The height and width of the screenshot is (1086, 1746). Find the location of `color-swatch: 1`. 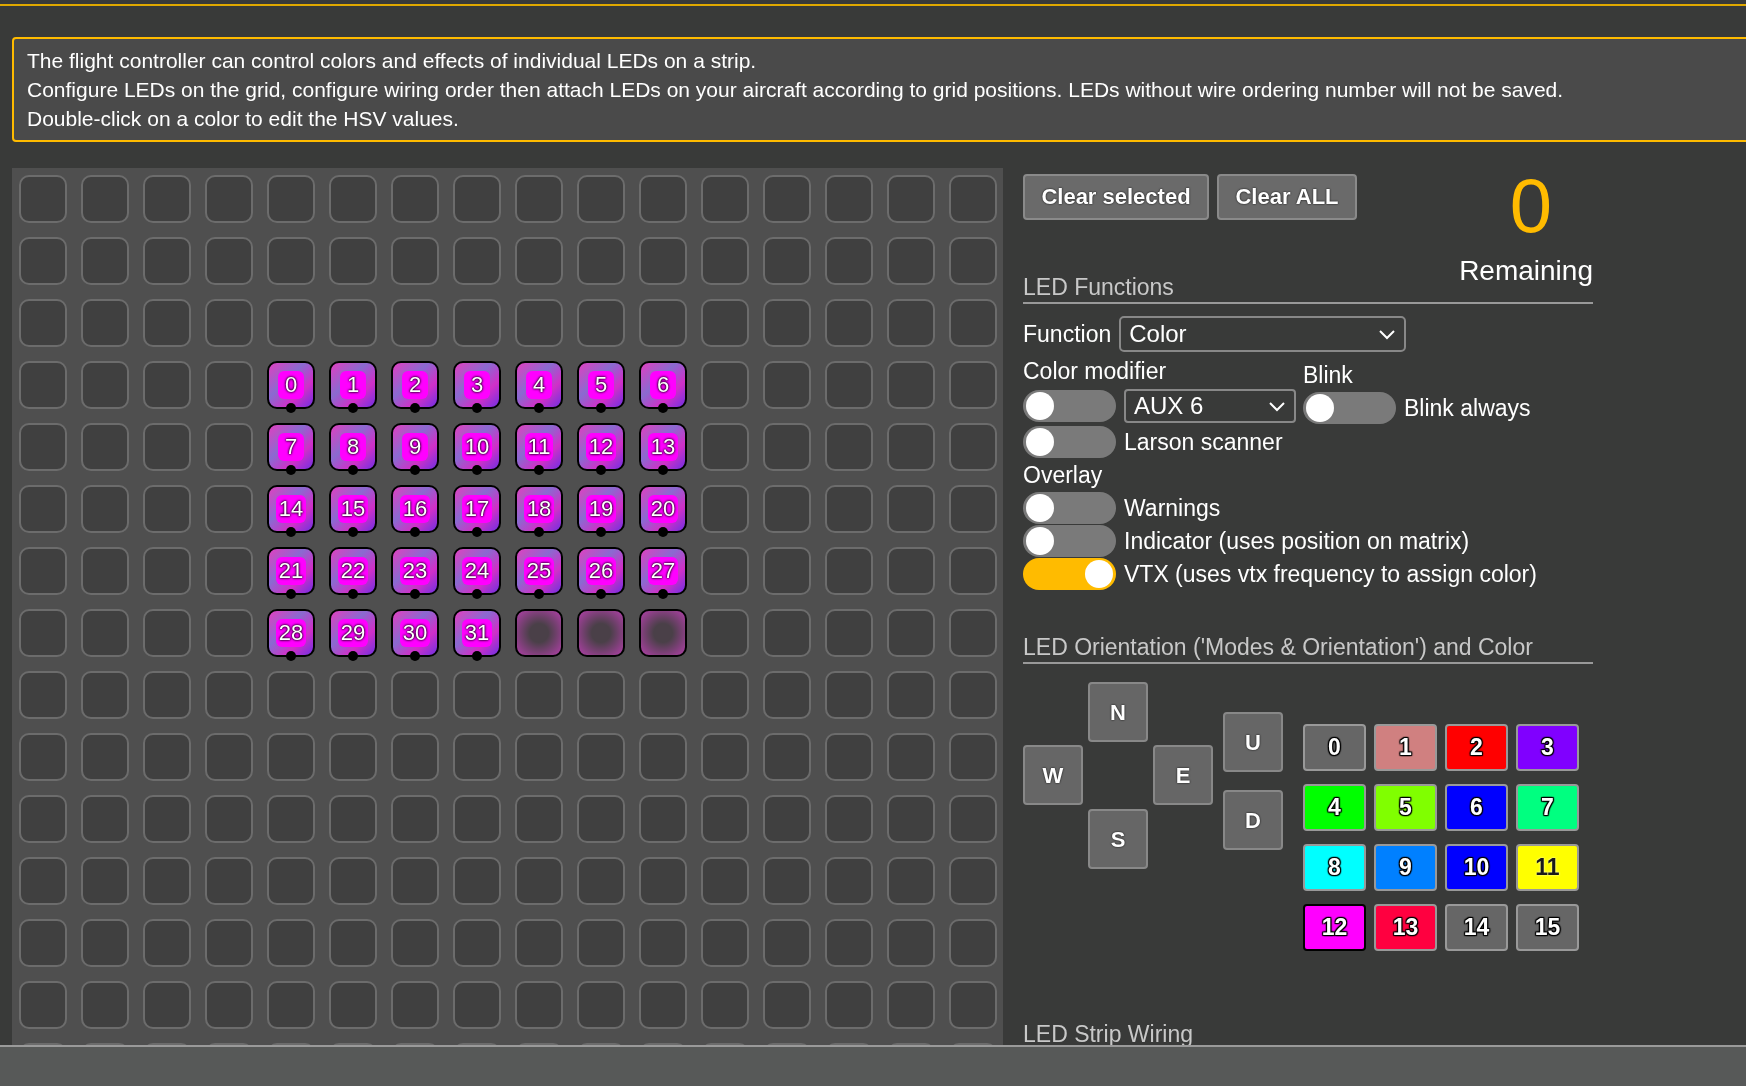

color-swatch: 1 is located at coordinates (1405, 747).